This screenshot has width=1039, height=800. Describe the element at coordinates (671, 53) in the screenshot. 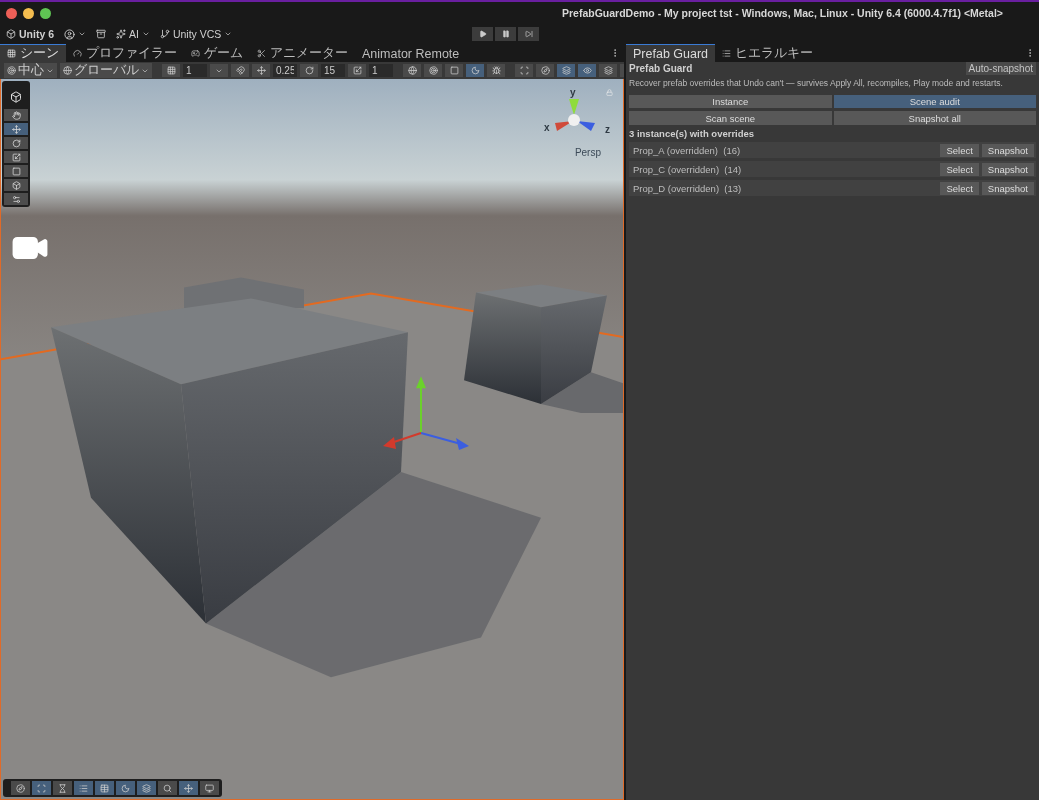

I see `tab: Prefab Guard` at that location.